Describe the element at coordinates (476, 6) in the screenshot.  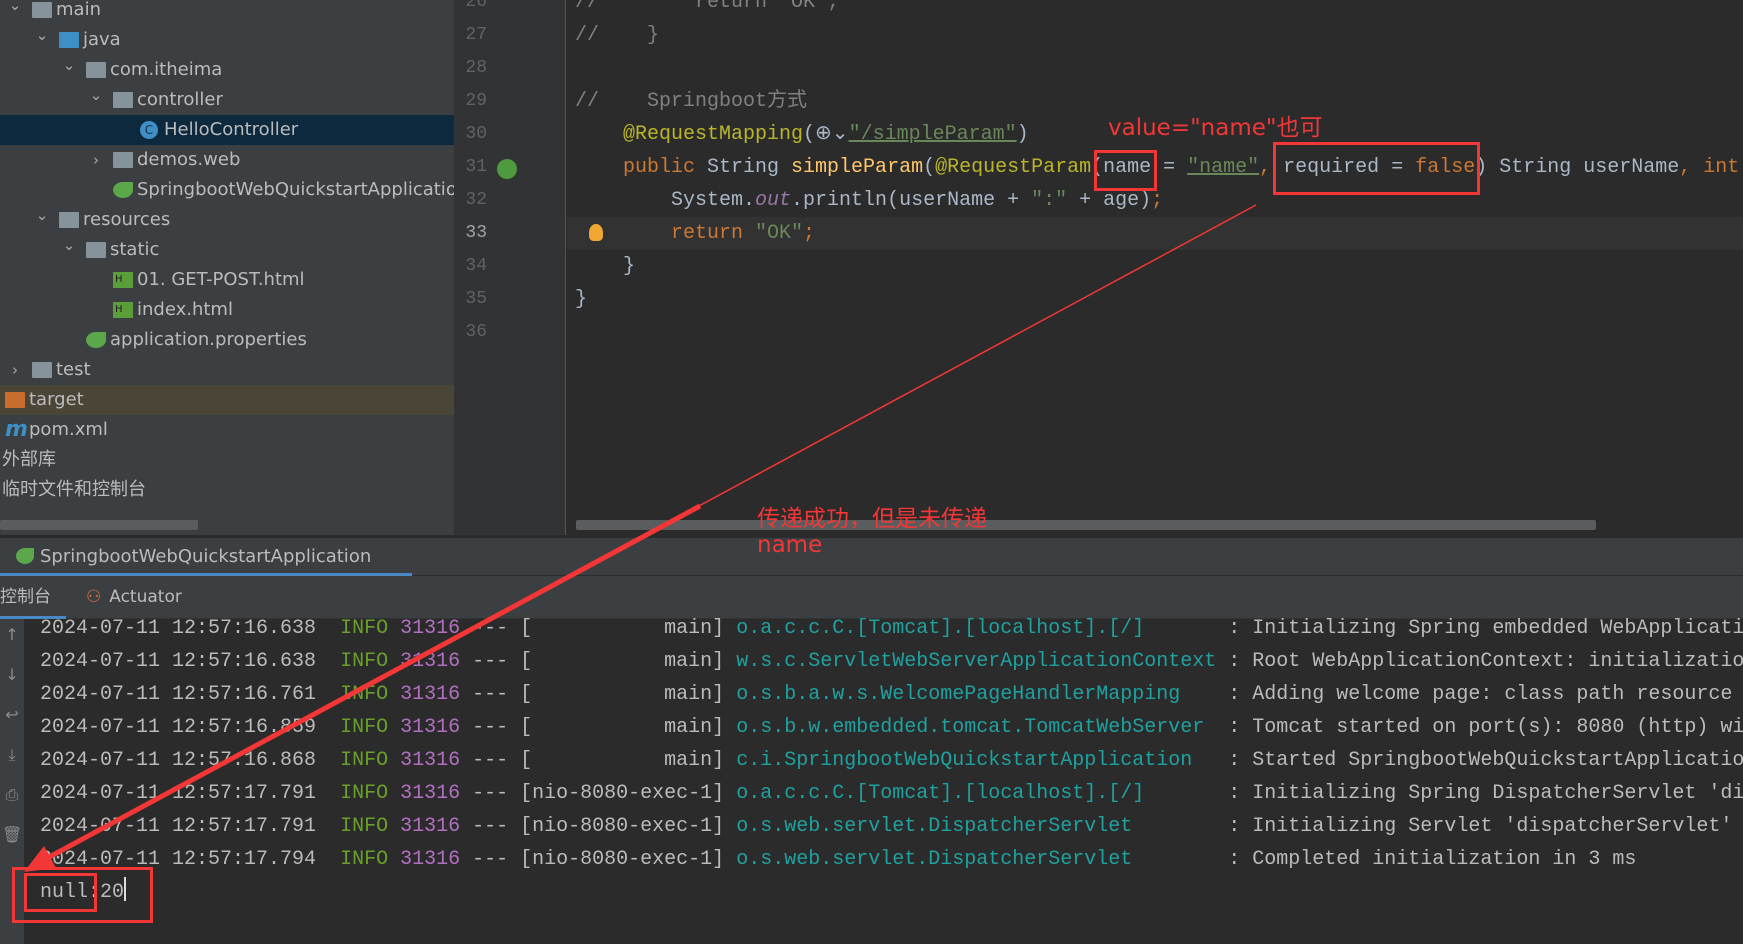
I see `line-number: 26` at that location.